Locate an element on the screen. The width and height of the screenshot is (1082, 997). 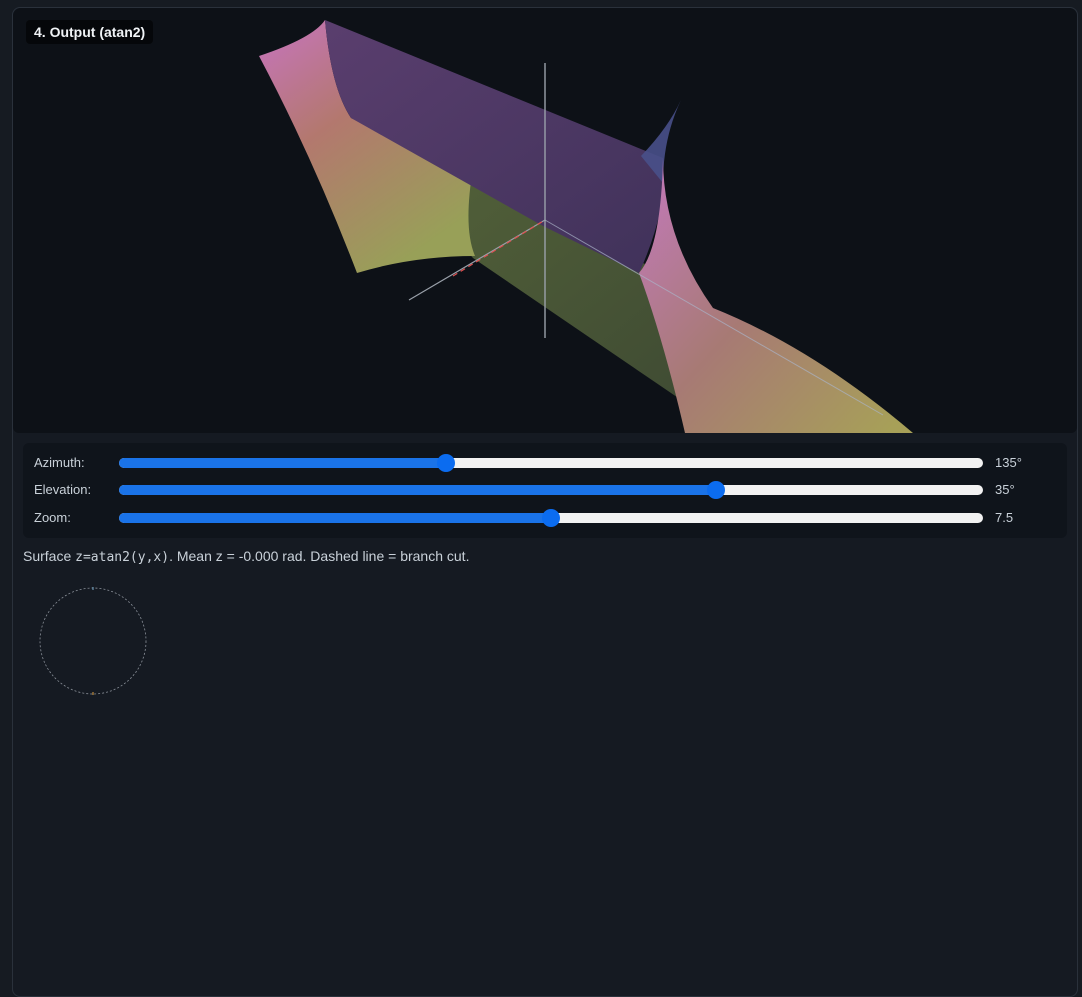
zoom-label: Zoom: is located at coordinates (52, 517).